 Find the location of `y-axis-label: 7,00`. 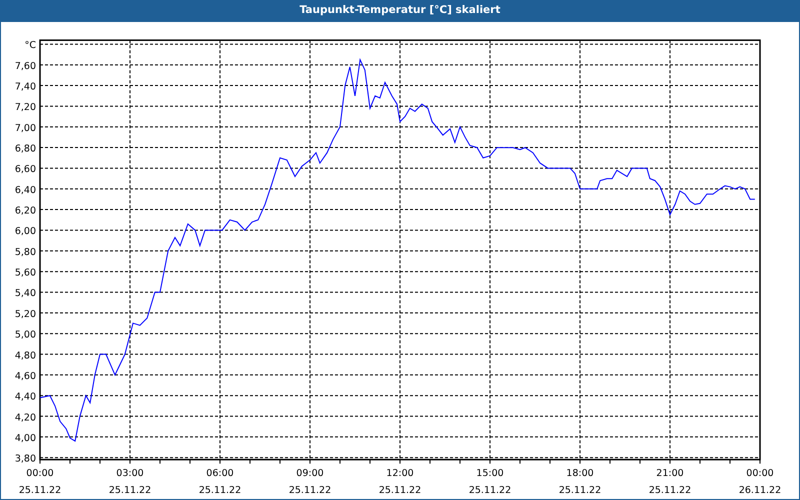

y-axis-label: 7,00 is located at coordinates (25, 128).